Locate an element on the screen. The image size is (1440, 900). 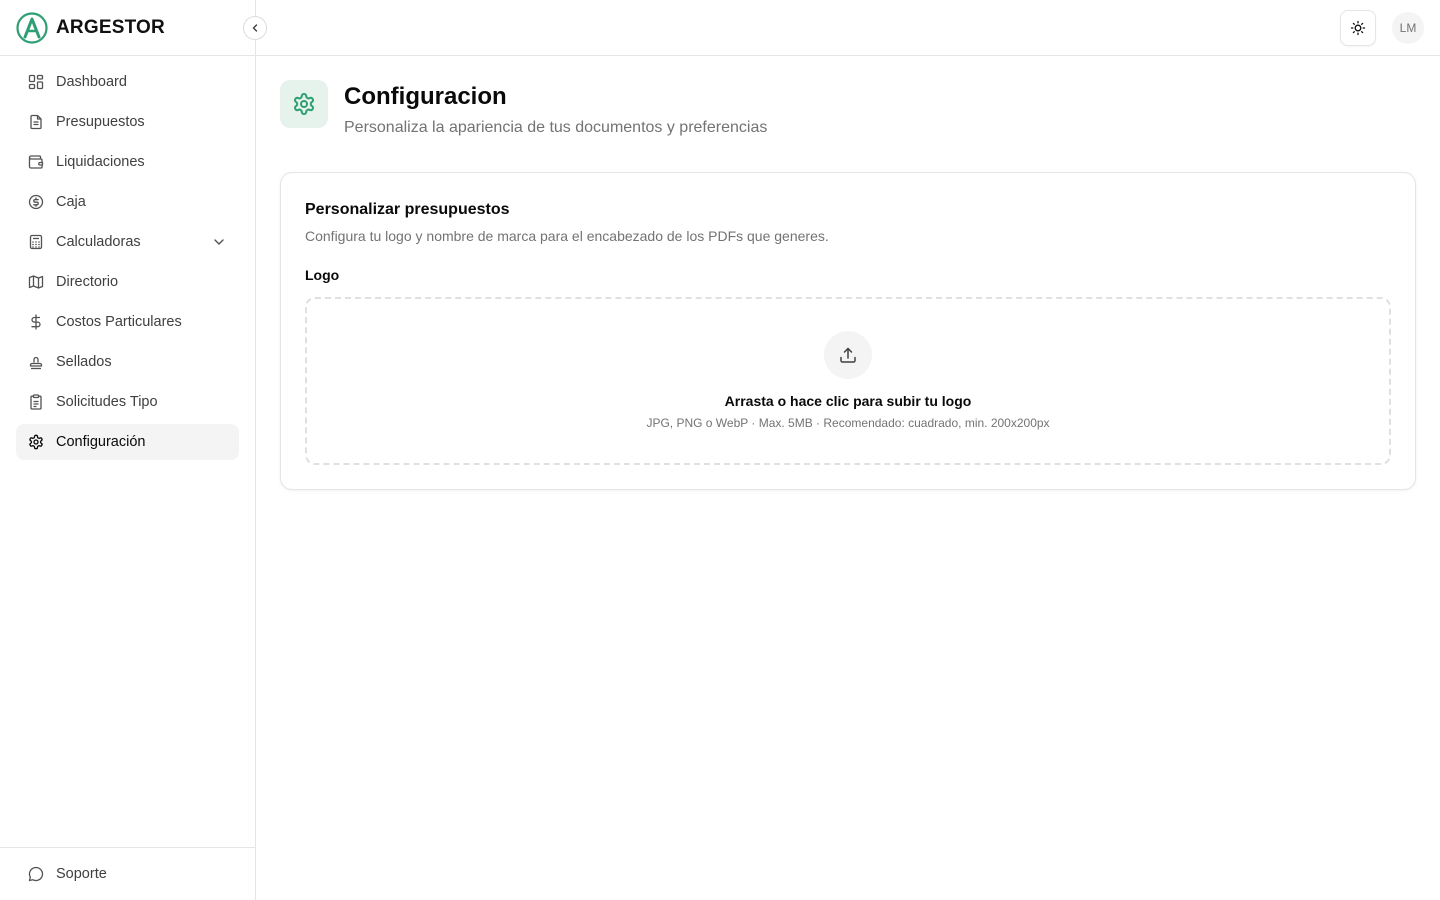
file-text-icon is located at coordinates (36, 122).